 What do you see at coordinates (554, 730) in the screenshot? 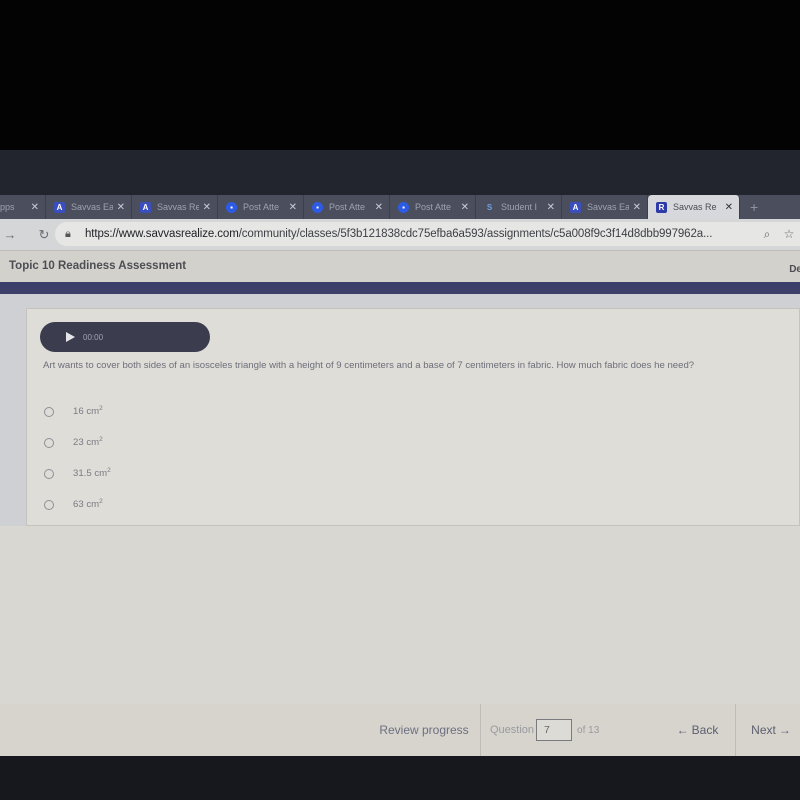
I see `question-number-input` at bounding box center [554, 730].